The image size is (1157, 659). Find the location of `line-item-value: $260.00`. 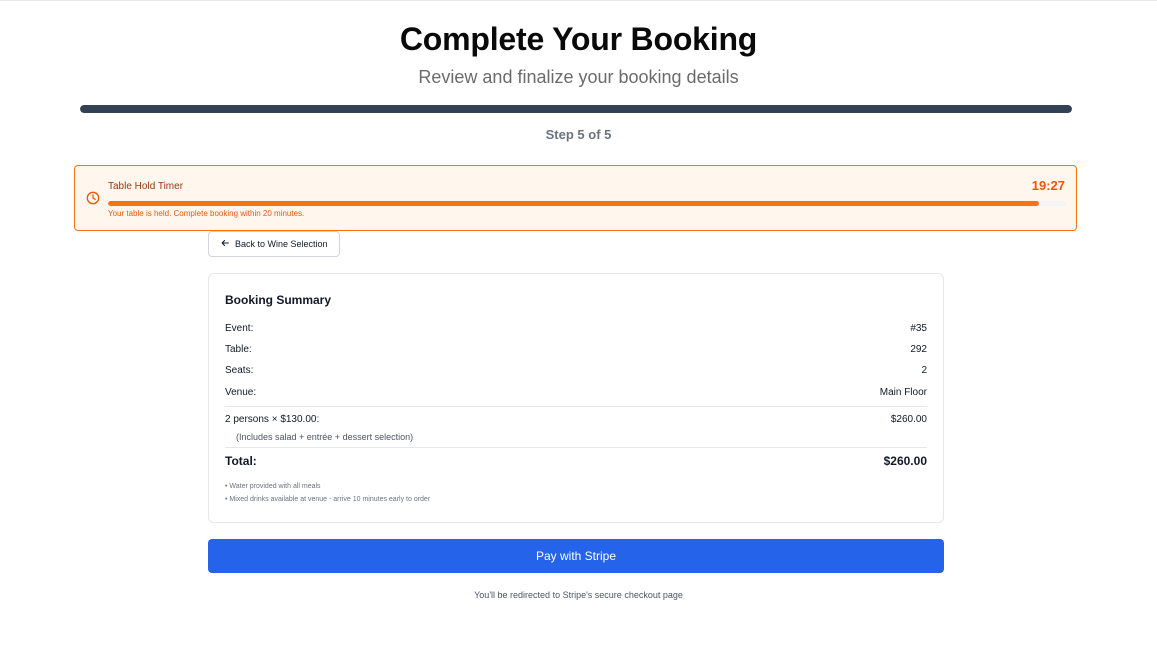

line-item-value: $260.00 is located at coordinates (908, 419).